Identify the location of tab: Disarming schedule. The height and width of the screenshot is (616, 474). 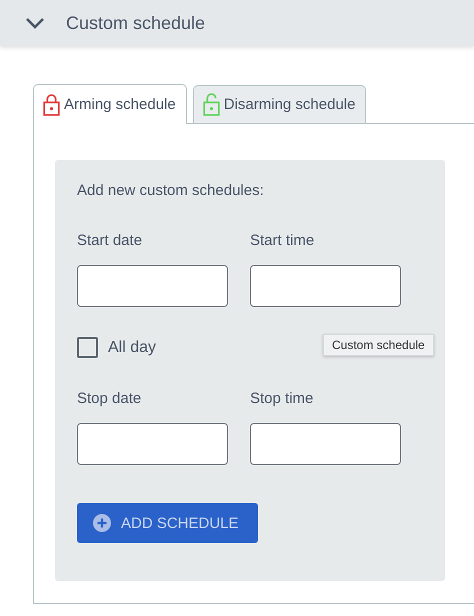
(279, 104).